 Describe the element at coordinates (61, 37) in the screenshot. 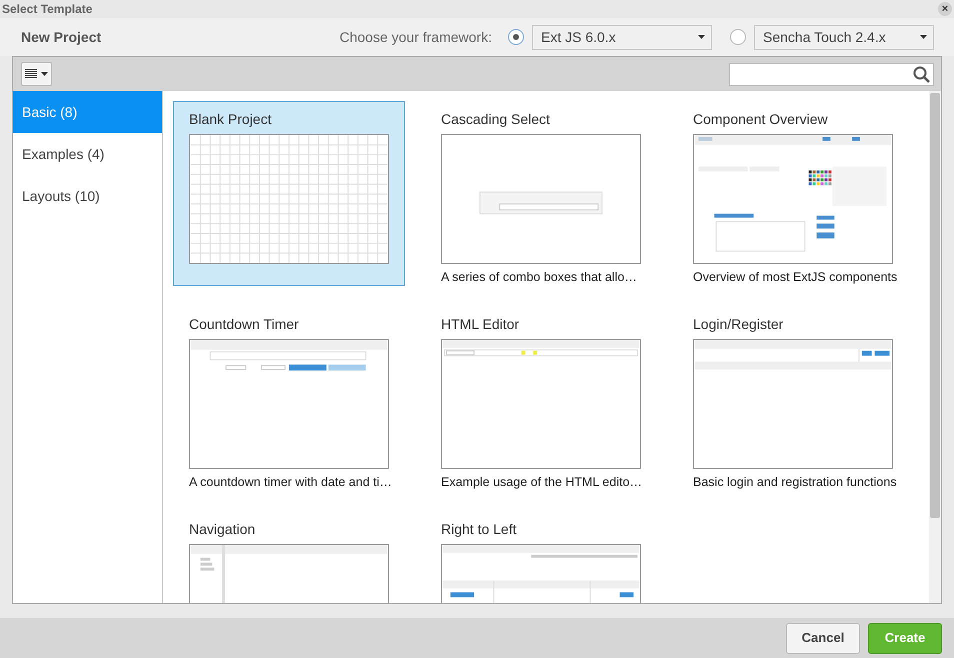

I see `header-title: New Project` at that location.